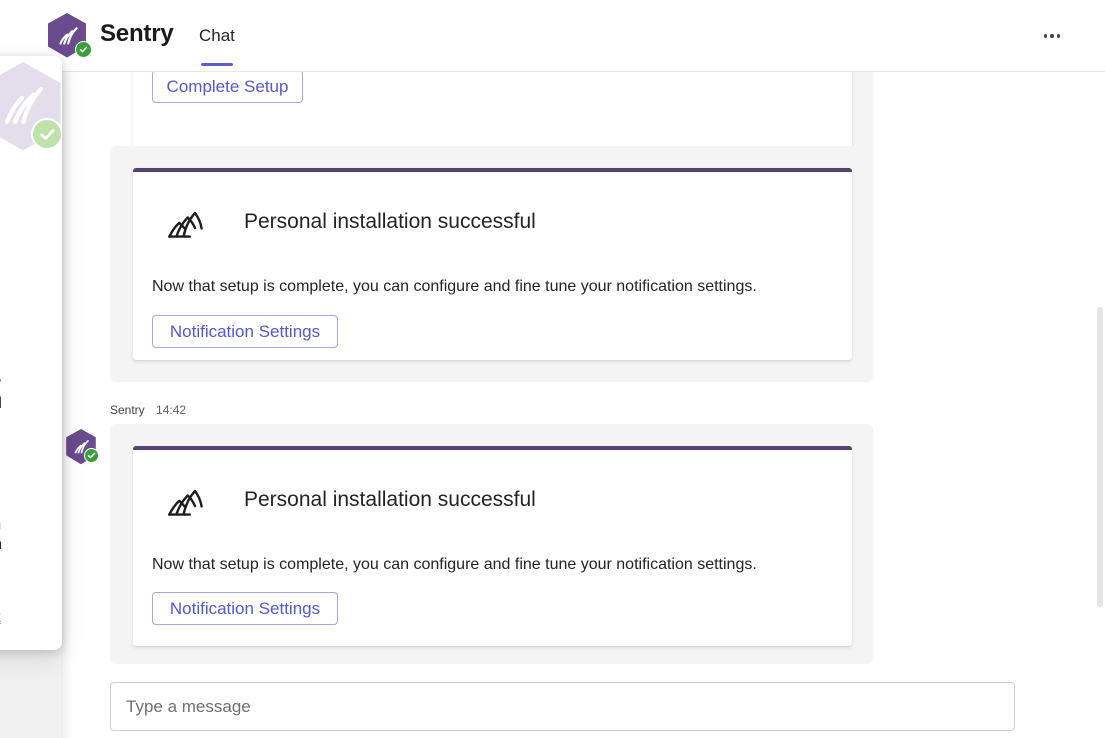 The height and width of the screenshot is (738, 1105). Describe the element at coordinates (137, 33) in the screenshot. I see `page-title: Sentry` at that location.